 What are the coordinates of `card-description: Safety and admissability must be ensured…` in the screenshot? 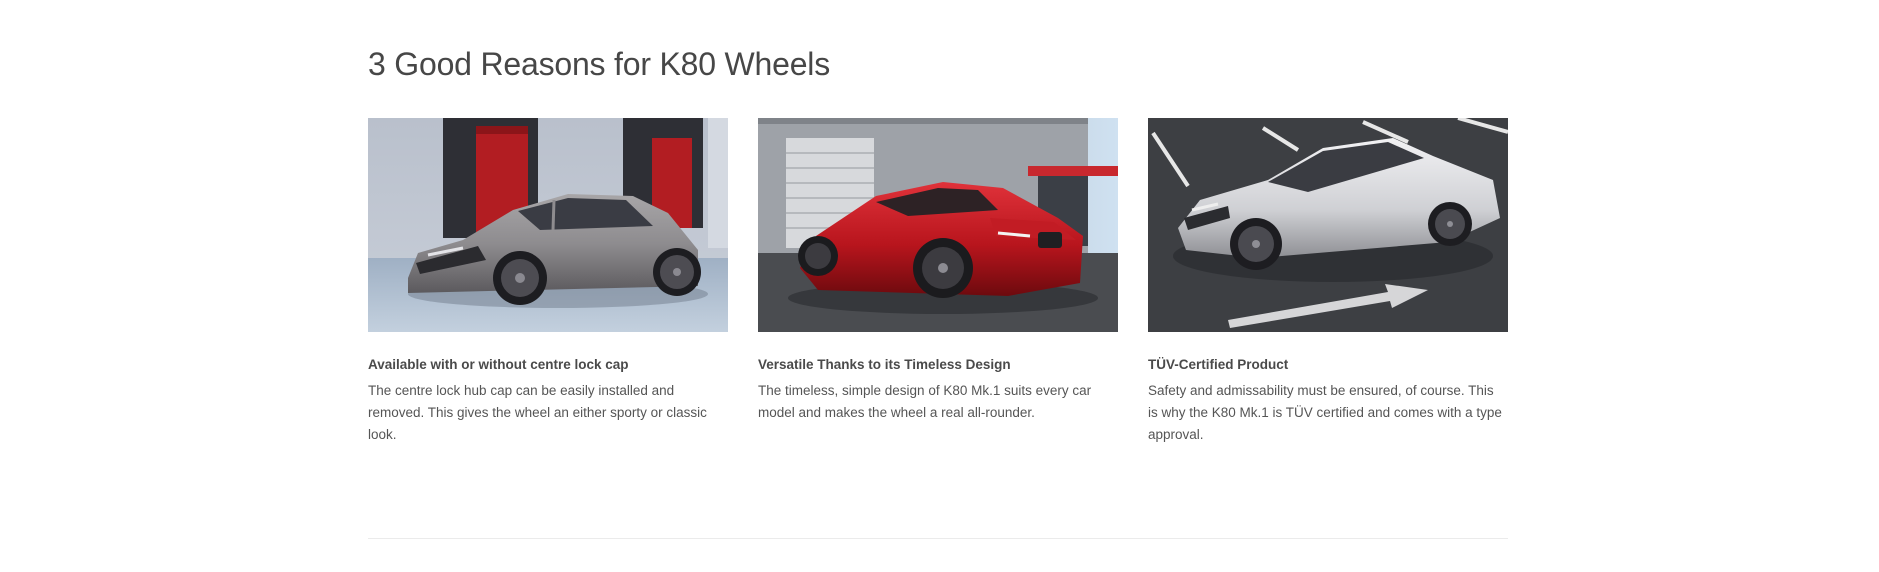 It's located at (1325, 412).